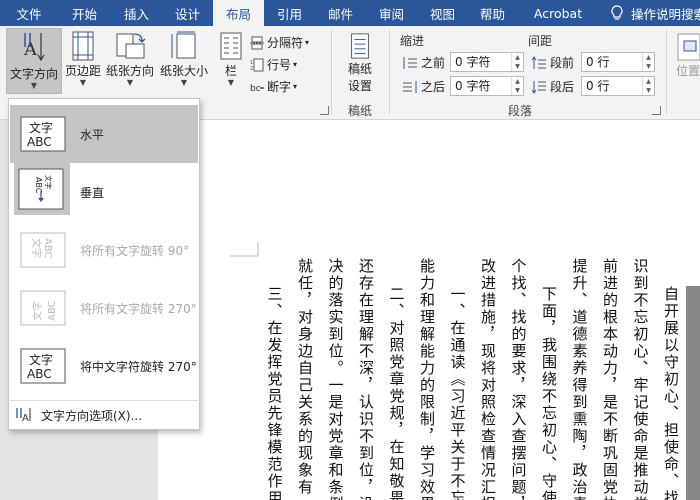  I want to click on space-after-input: 0 行 ▲ ▼, so click(618, 86).